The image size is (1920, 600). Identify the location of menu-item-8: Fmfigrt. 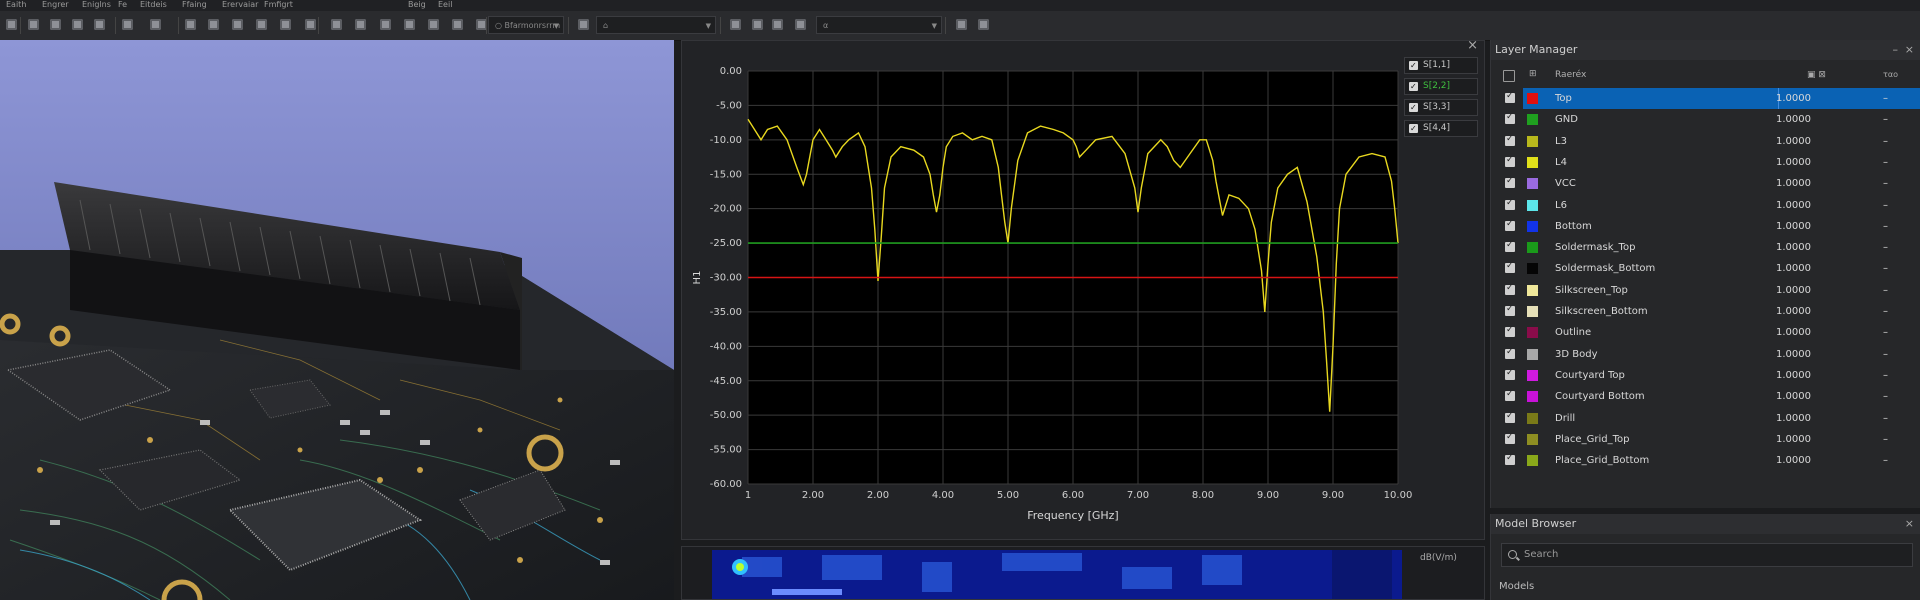
(278, 5).